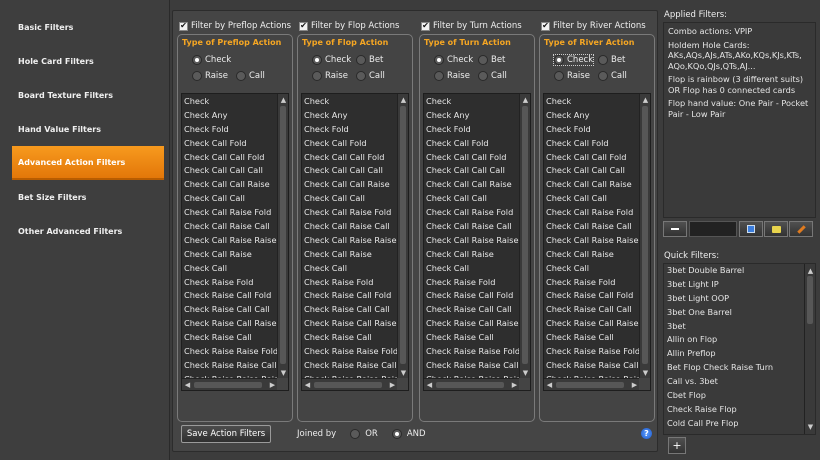 The width and height of the screenshot is (820, 460). I want to click on list-item: Check Raise Call Raise, so click(230, 324).